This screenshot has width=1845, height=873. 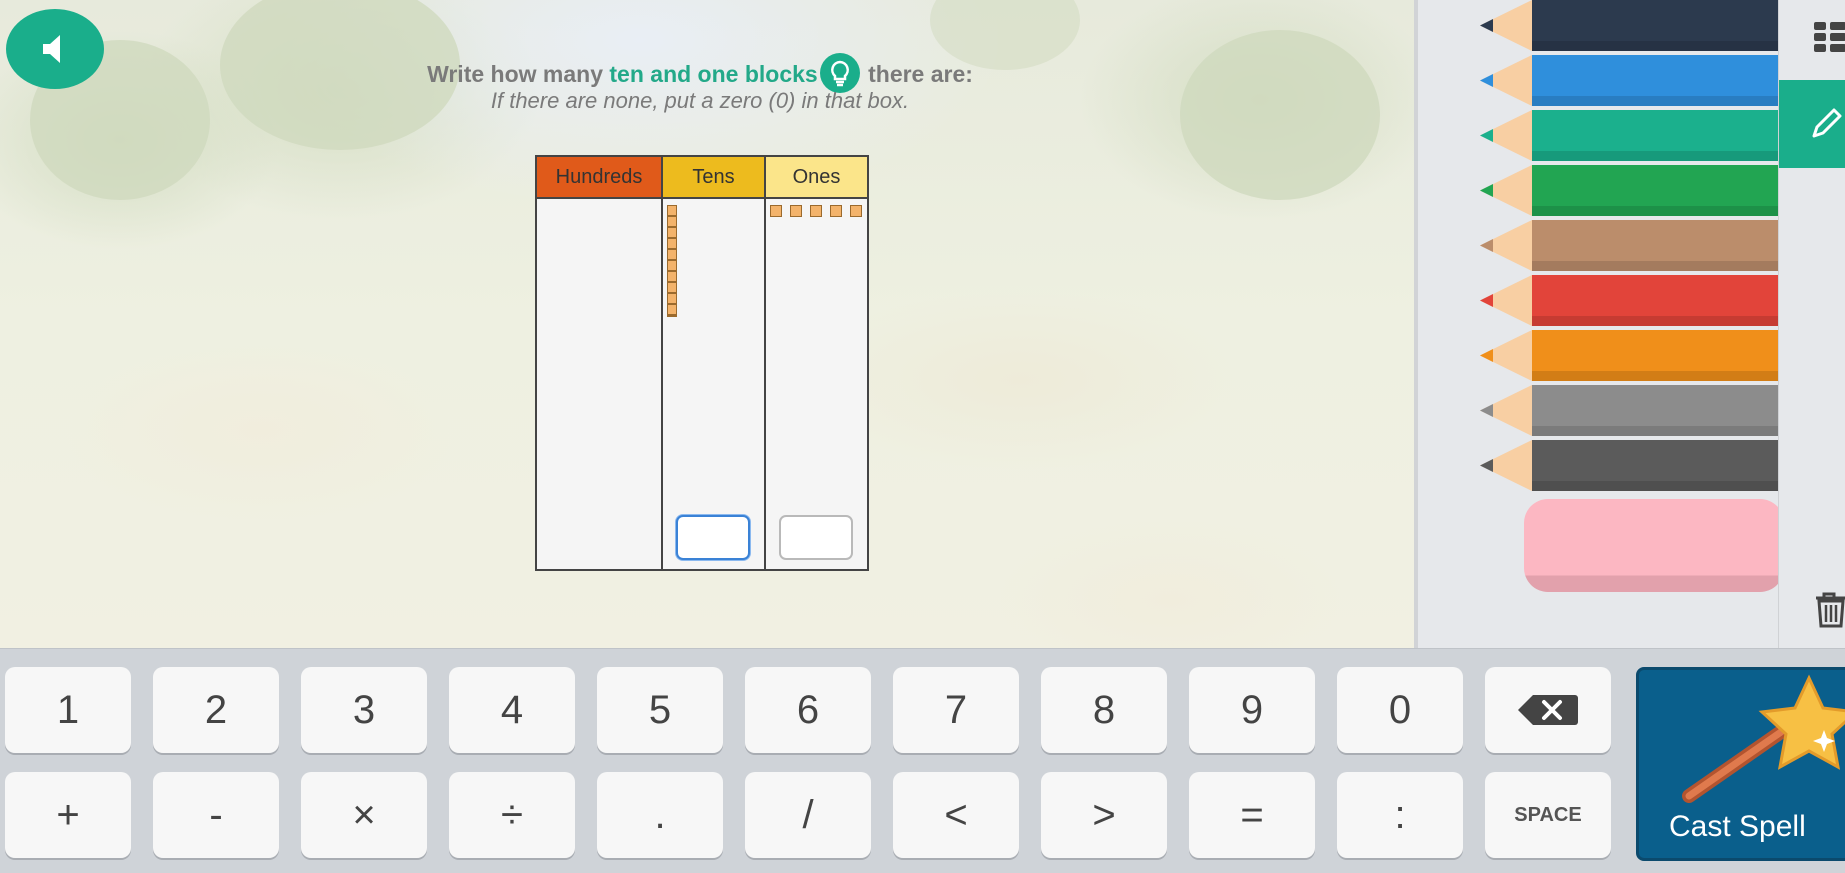 What do you see at coordinates (714, 363) in the screenshot?
I see `tens-column: Tens` at bounding box center [714, 363].